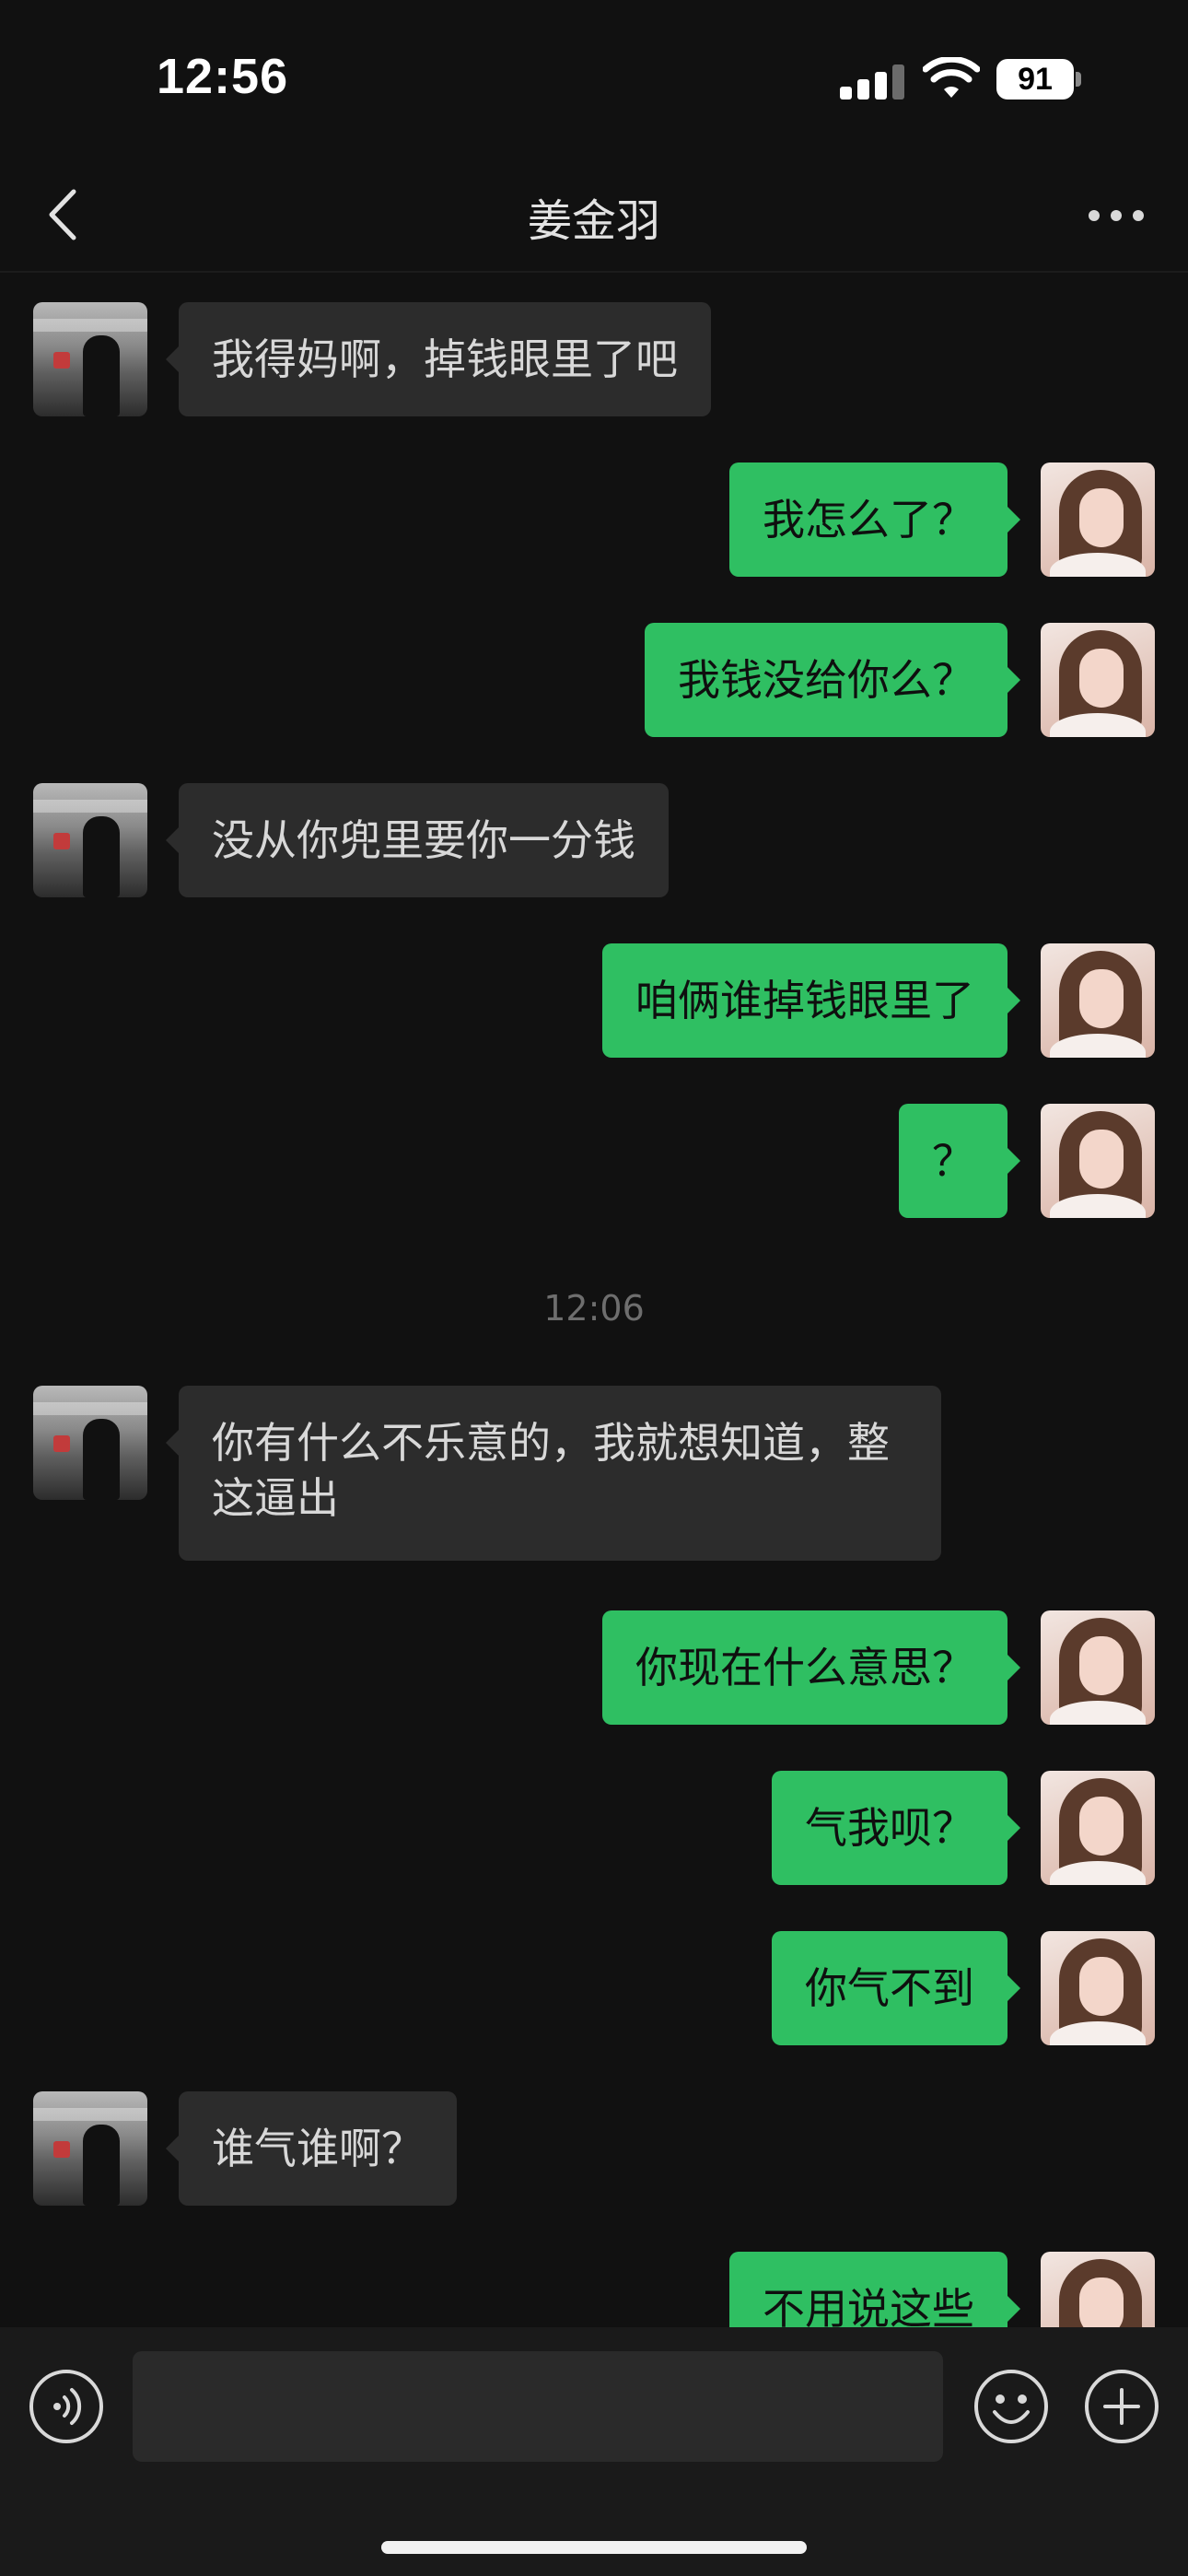  Describe the element at coordinates (223, 76) in the screenshot. I see `status-time: 12:56` at that location.